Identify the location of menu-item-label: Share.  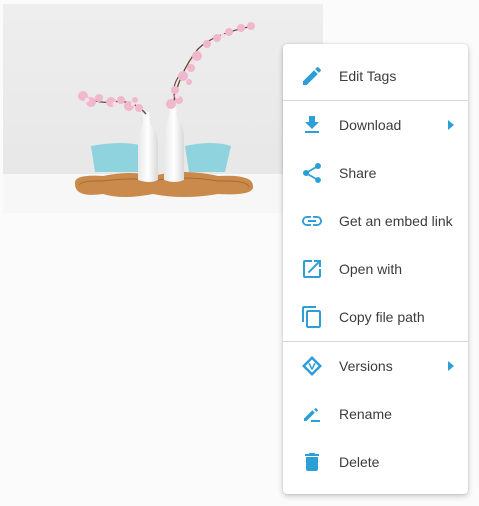
(358, 173).